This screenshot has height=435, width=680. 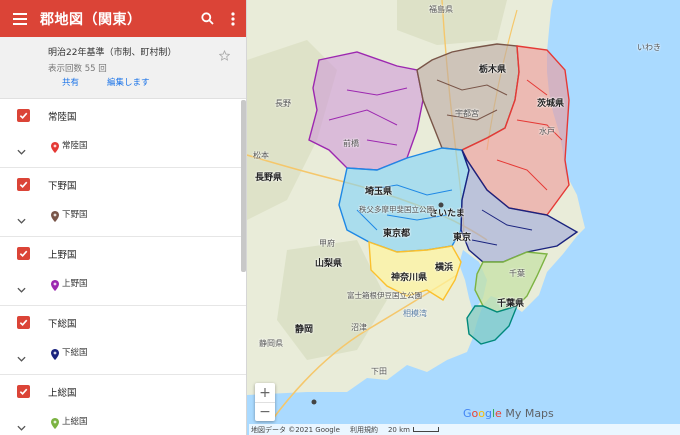 What do you see at coordinates (271, 343) in the screenshot?
I see `label-shizuoka-ken: 静岡県` at bounding box center [271, 343].